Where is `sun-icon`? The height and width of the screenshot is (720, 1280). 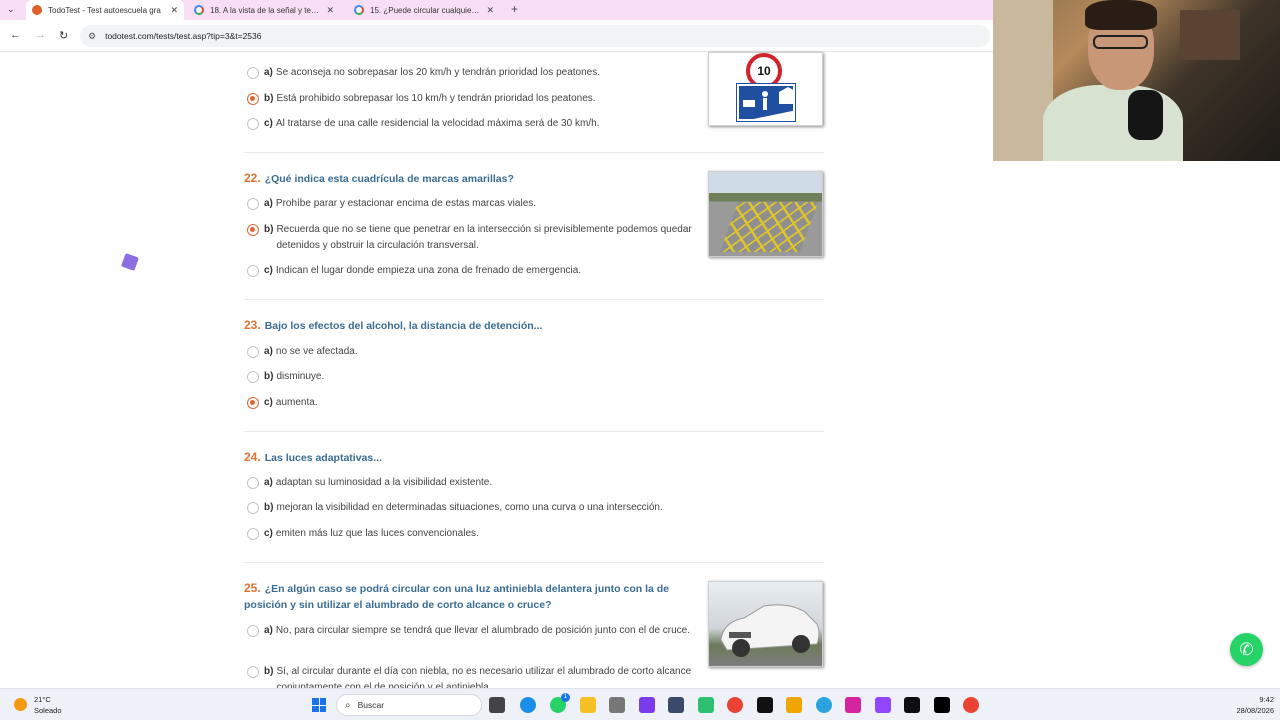 sun-icon is located at coordinates (20, 704).